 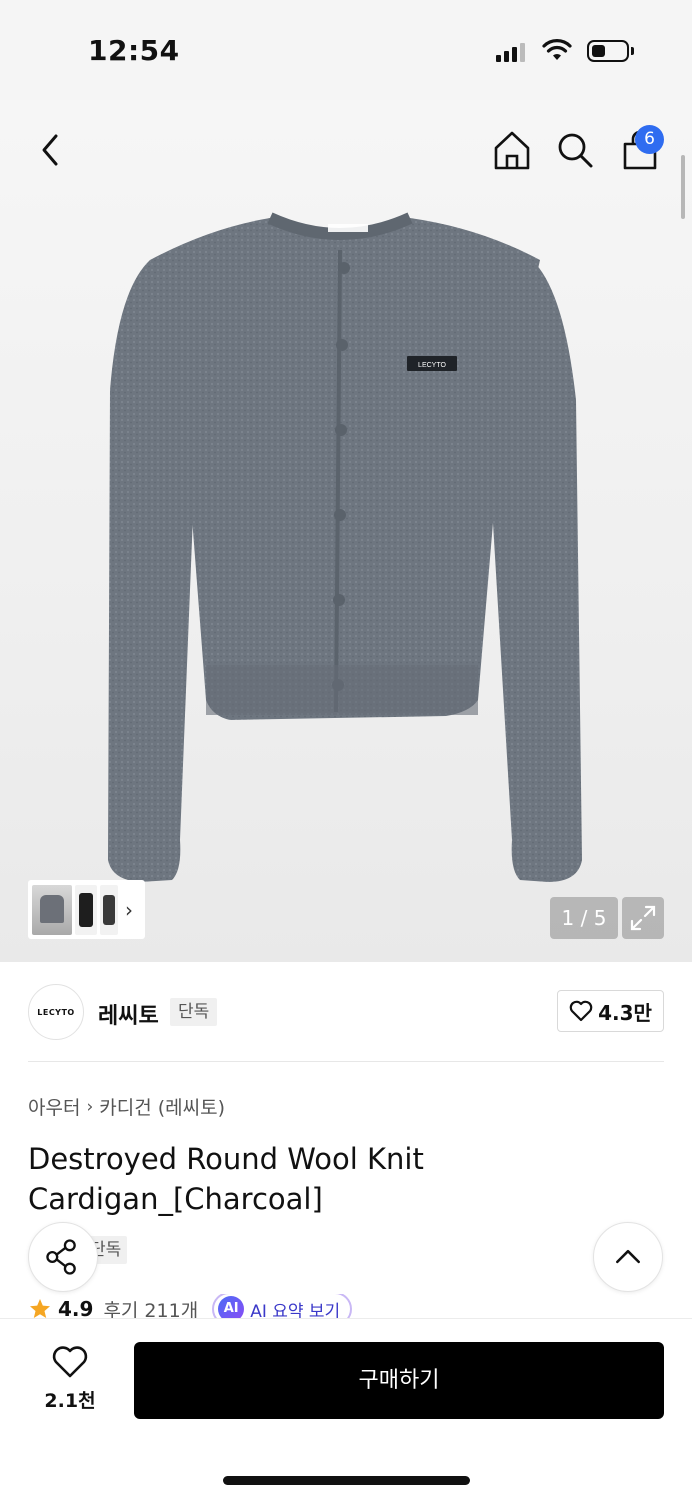 What do you see at coordinates (628, 1257) in the screenshot?
I see `scroll-top-button` at bounding box center [628, 1257].